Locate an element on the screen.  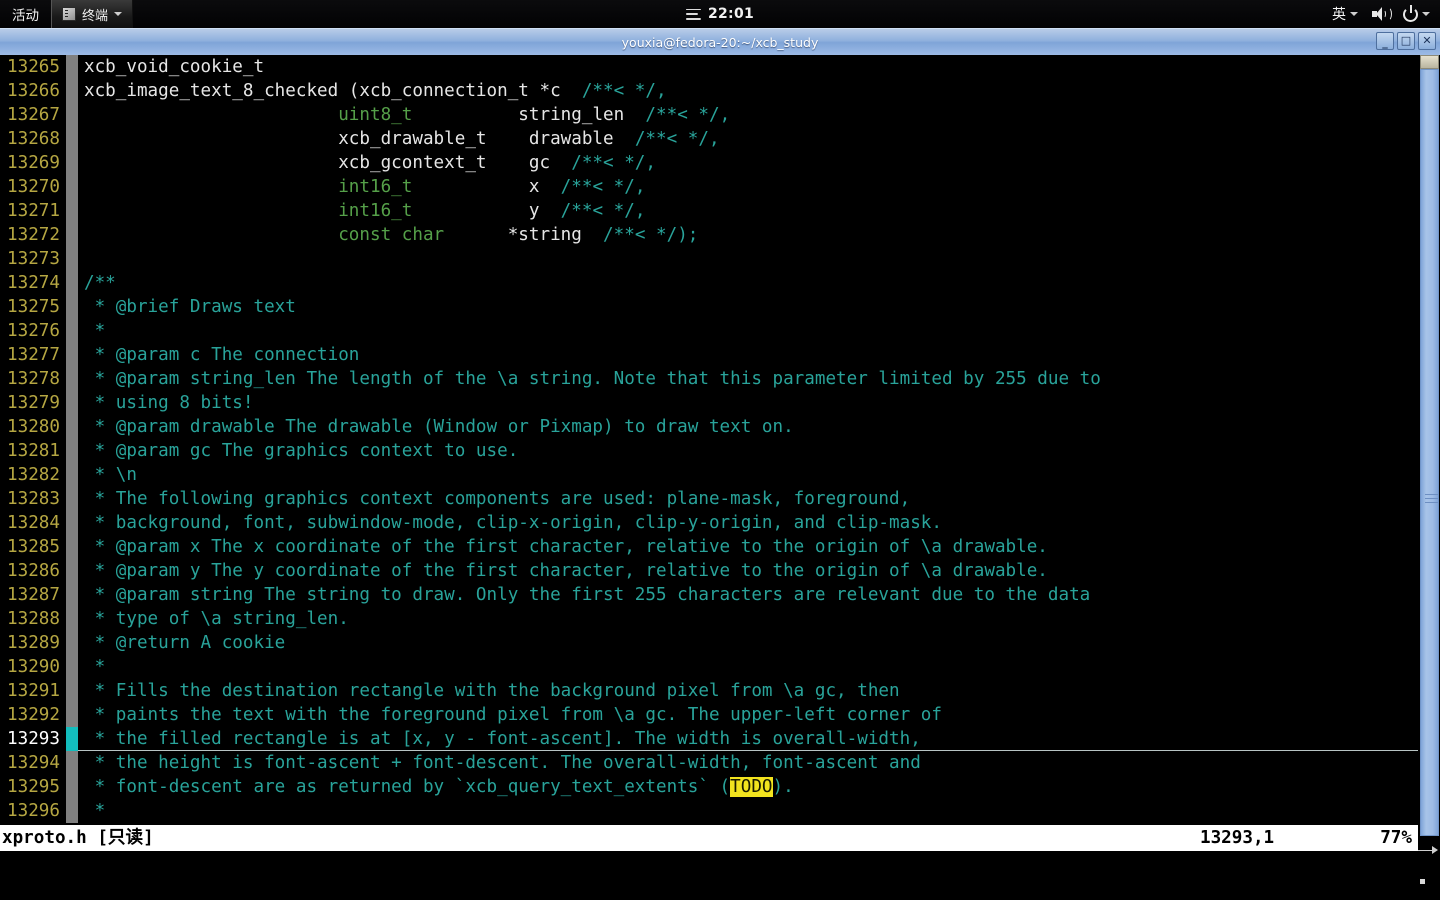
clock-menu: 22:01 is located at coordinates (720, 14).